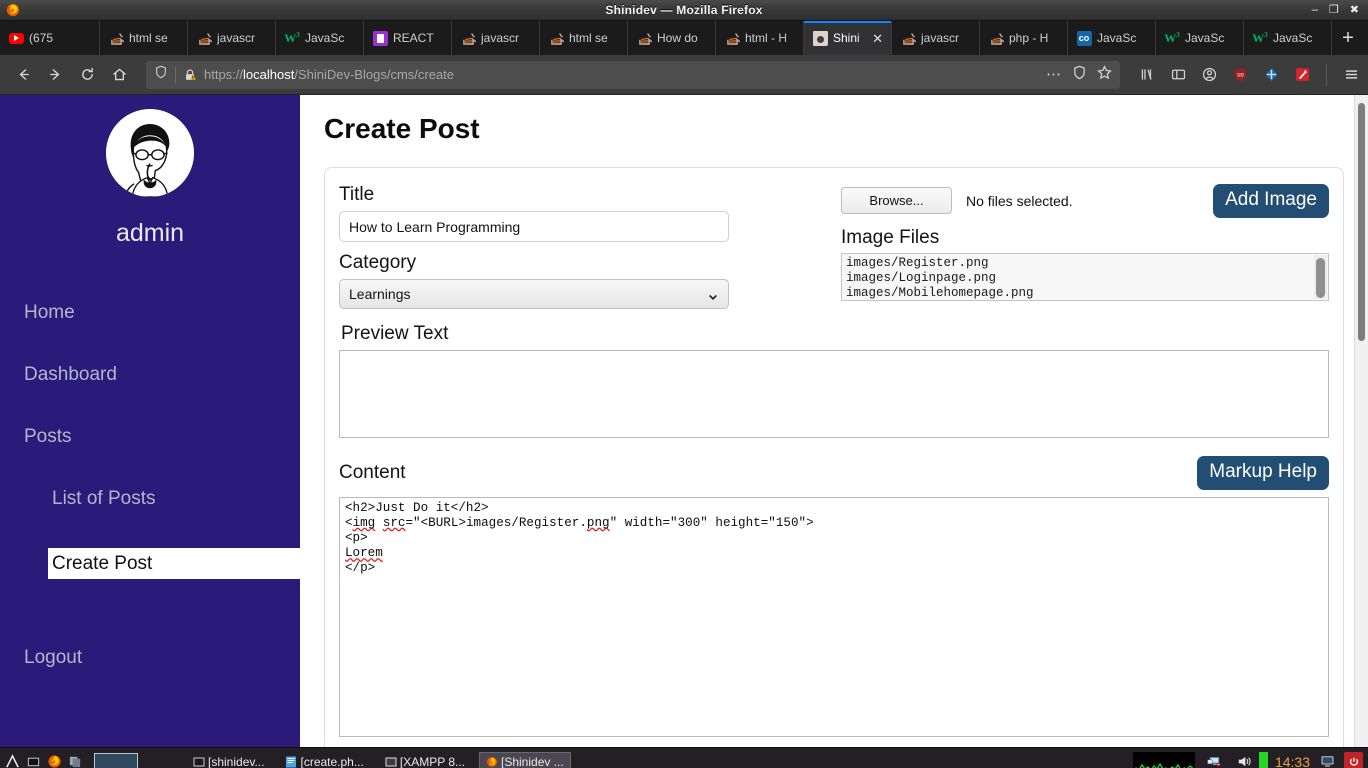 This screenshot has height=768, width=1368. What do you see at coordinates (1054, 74) in the screenshot?
I see `page-actions-icon: ⋯` at bounding box center [1054, 74].